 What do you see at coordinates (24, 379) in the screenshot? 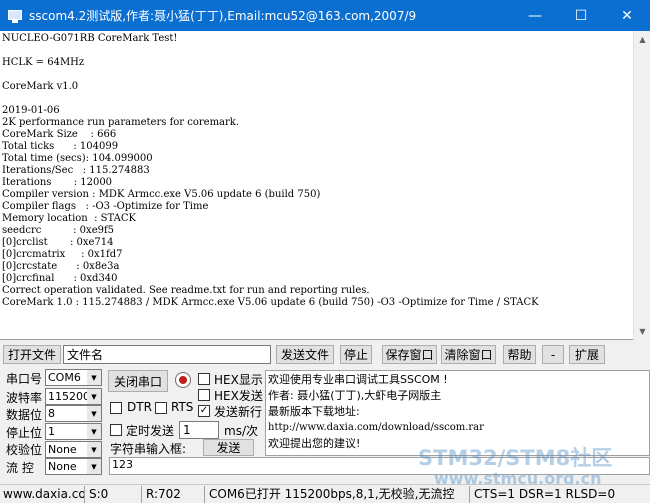
I see `port-label: 串口号` at bounding box center [24, 379].